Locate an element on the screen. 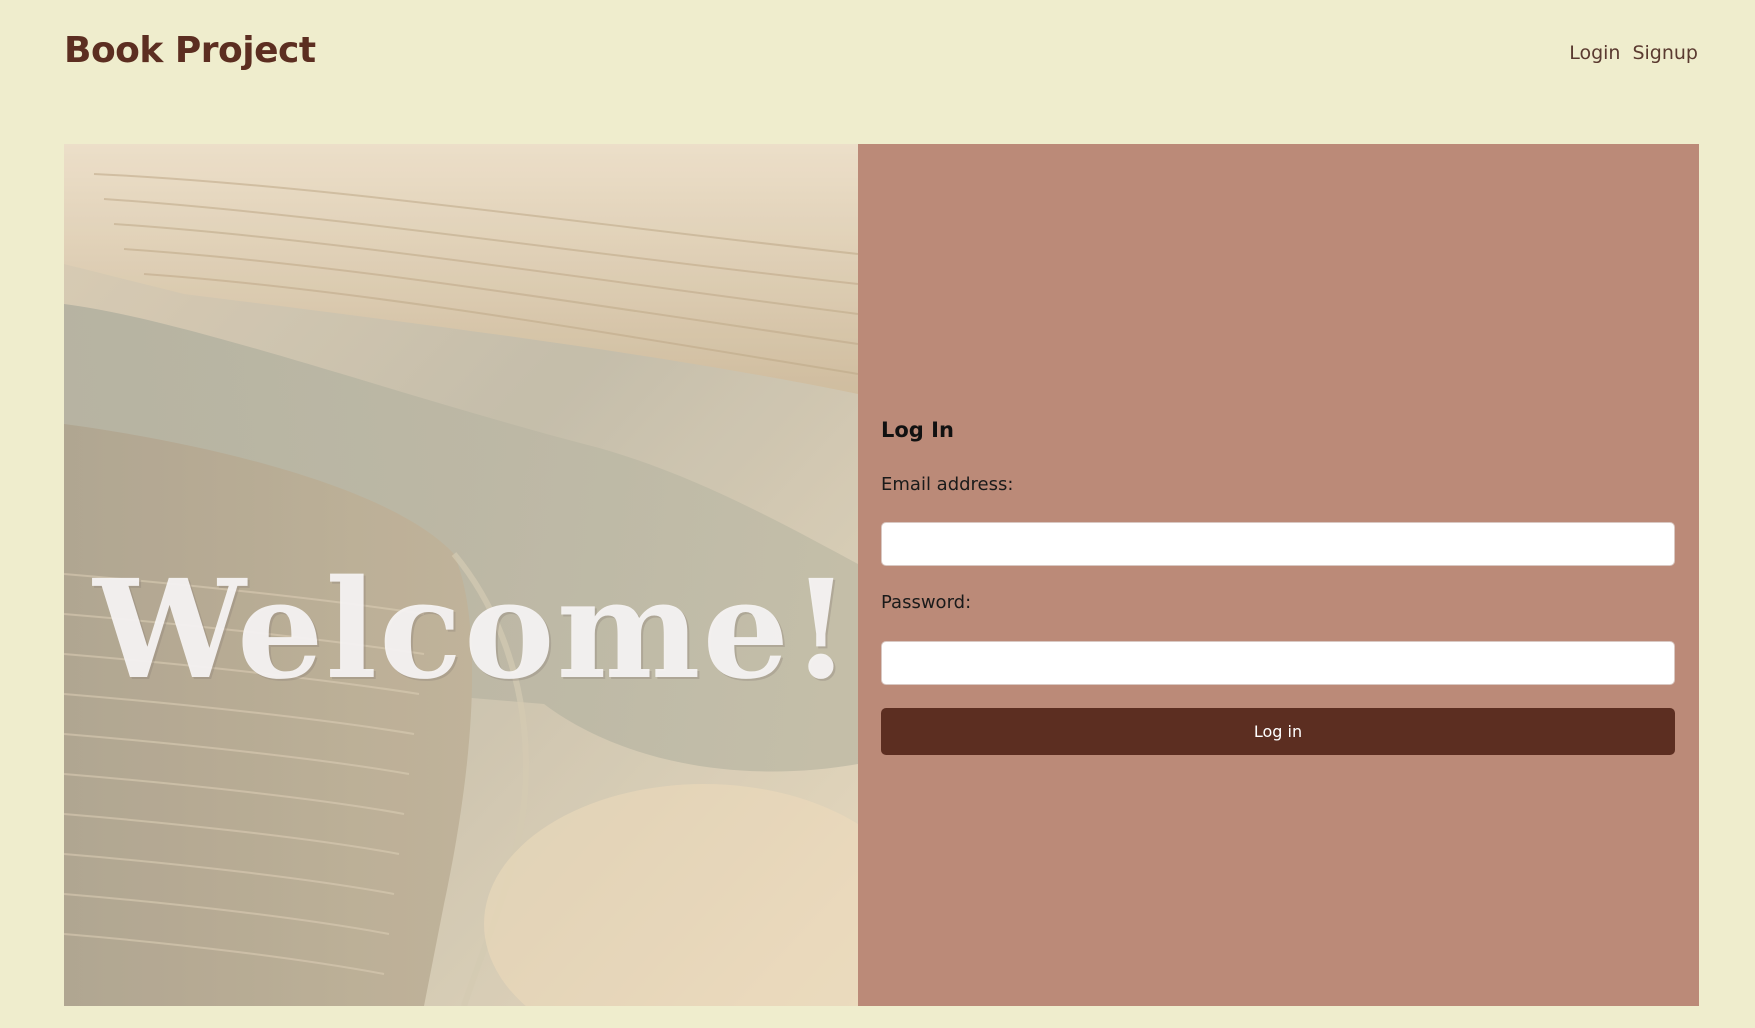 This screenshot has height=1028, width=1755. login-button: Log in is located at coordinates (1278, 731).